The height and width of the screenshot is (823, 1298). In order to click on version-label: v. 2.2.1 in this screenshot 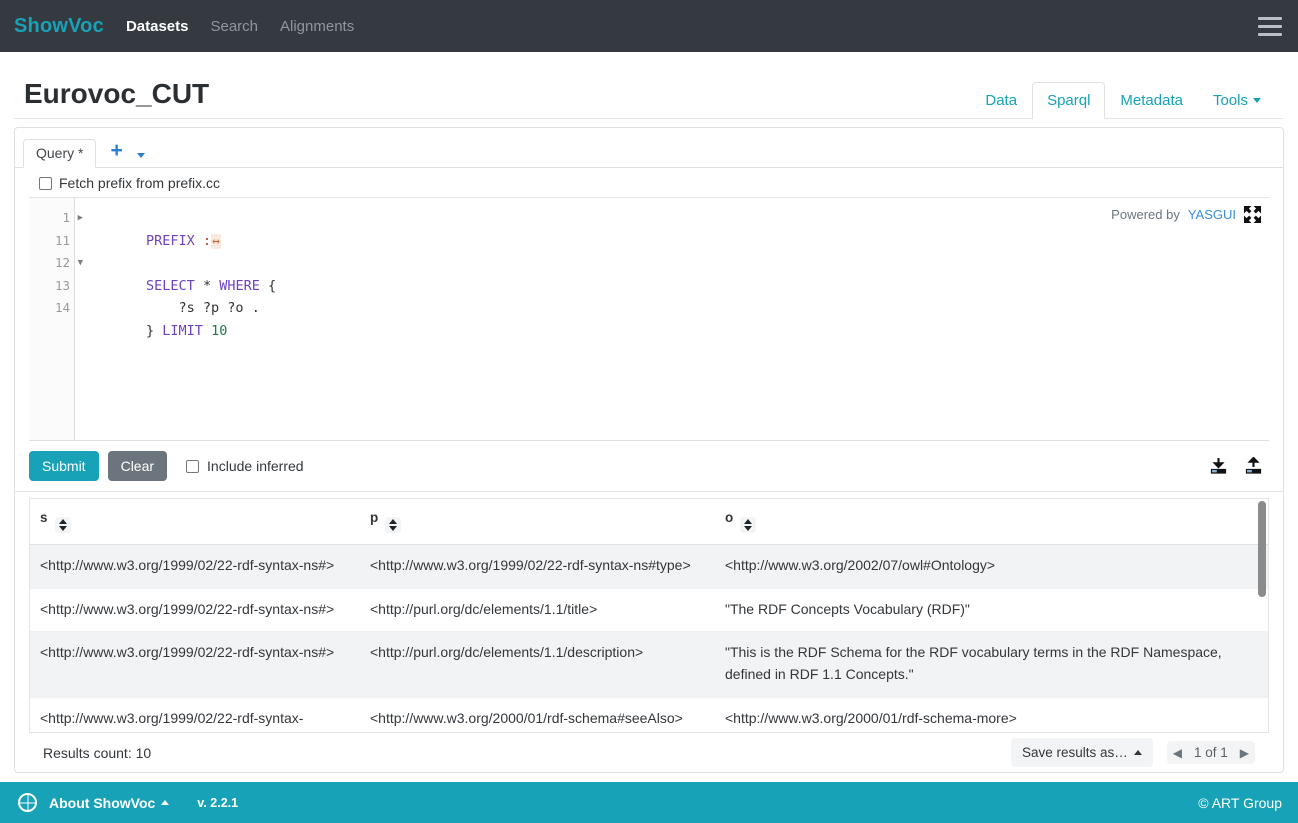, I will do `click(218, 802)`.